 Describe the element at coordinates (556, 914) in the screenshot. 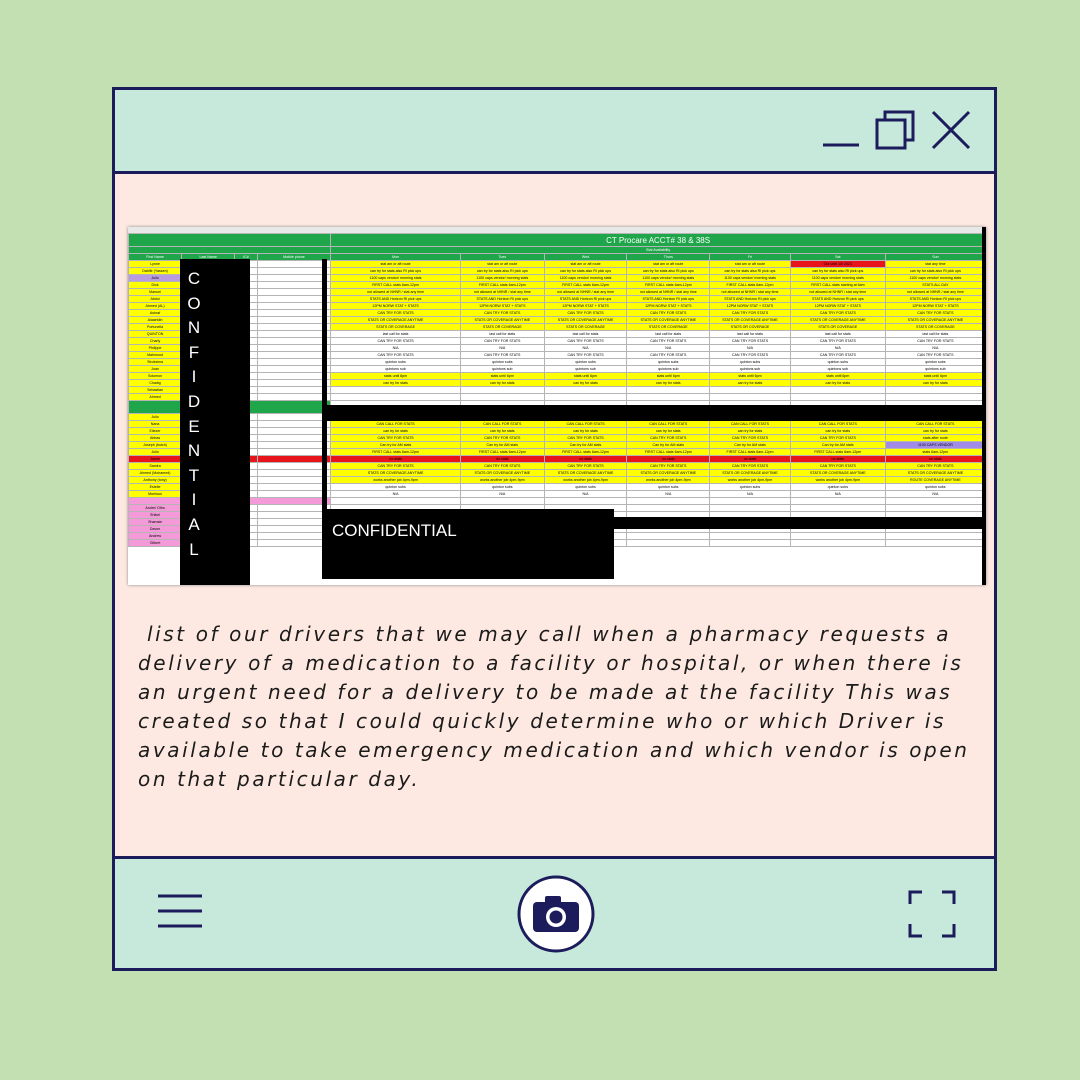

I see `camera-button` at that location.